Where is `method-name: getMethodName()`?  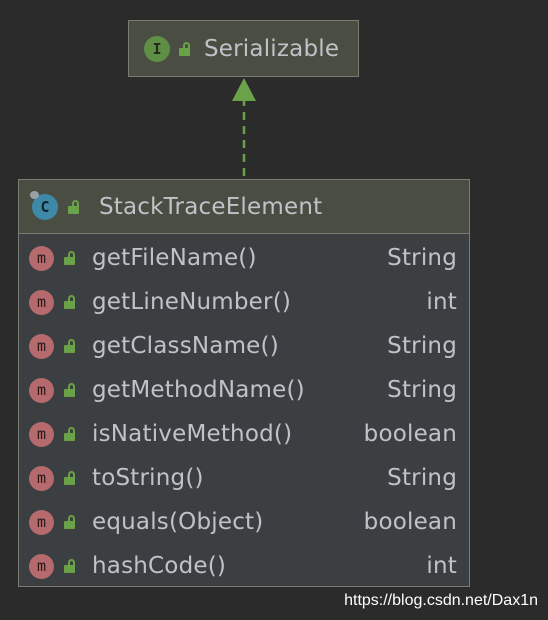
method-name: getMethodName() is located at coordinates (198, 390).